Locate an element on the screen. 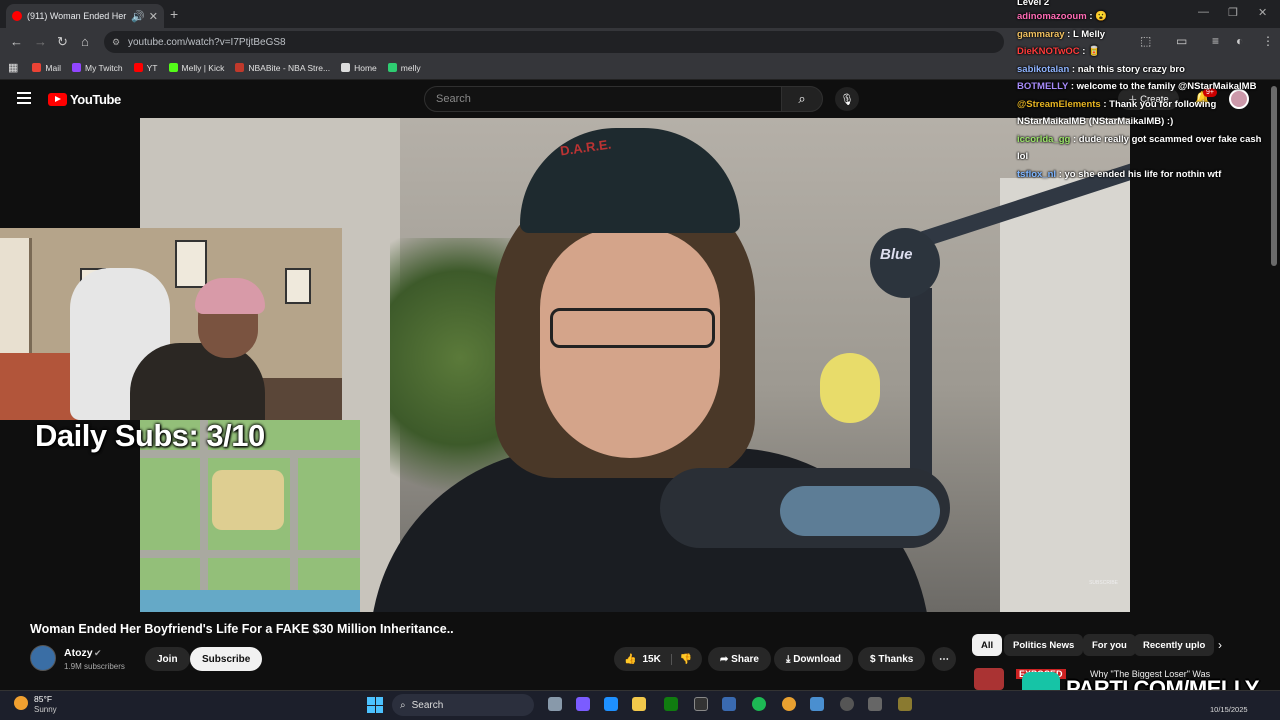 The height and width of the screenshot is (720, 1280). bookmark-melly: melly is located at coordinates (404, 68).